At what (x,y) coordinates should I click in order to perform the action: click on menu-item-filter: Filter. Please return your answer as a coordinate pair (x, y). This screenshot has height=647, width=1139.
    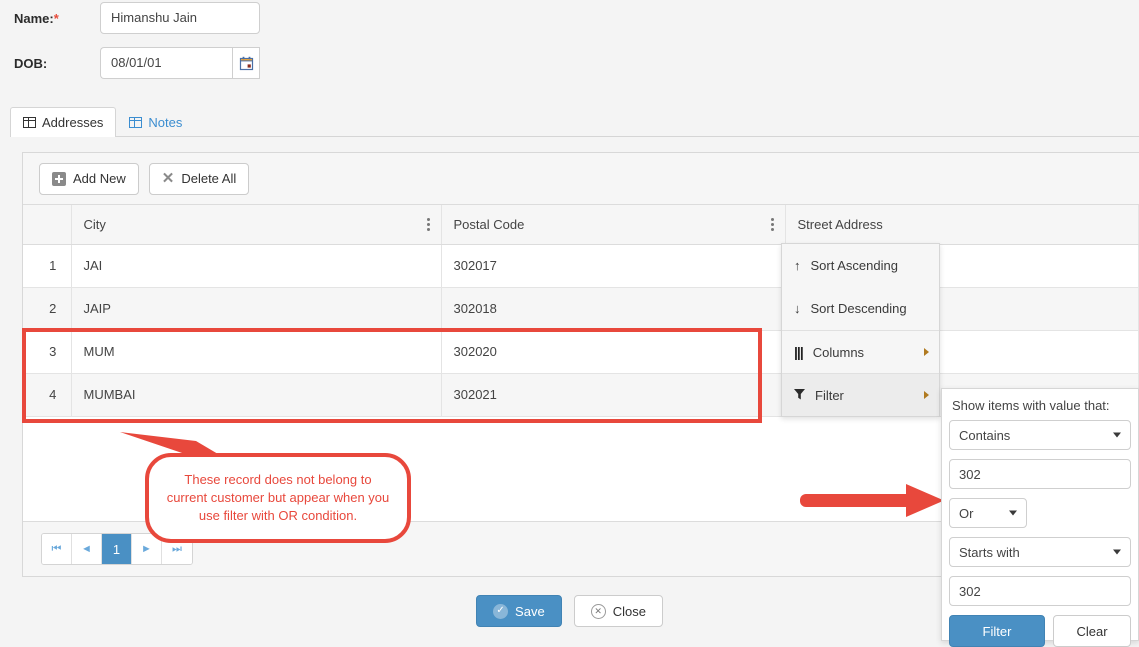
    Looking at the image, I should click on (860, 394).